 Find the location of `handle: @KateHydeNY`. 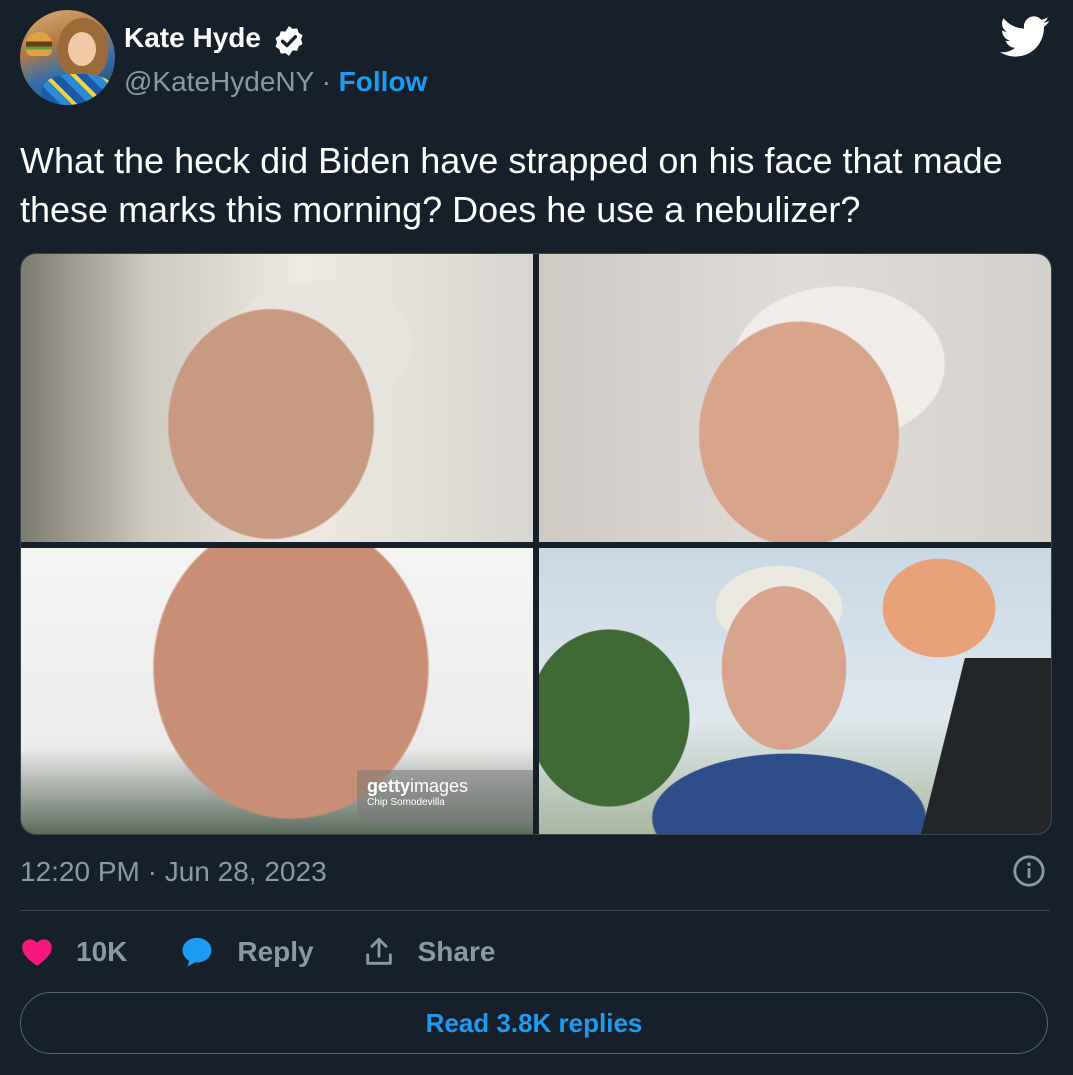

handle: @KateHydeNY is located at coordinates (219, 81).